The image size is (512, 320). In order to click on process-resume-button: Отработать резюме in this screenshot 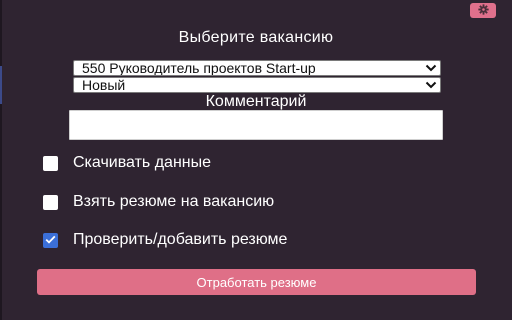, I will do `click(256, 282)`.